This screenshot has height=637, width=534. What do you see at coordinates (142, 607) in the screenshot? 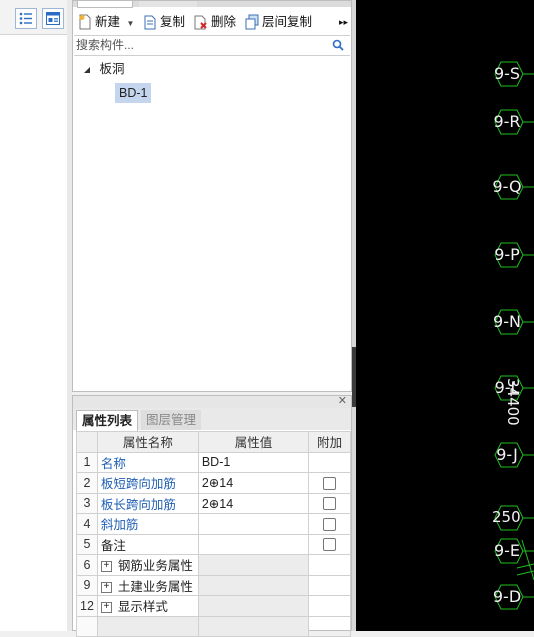
I see `group-label: 显示样式` at bounding box center [142, 607].